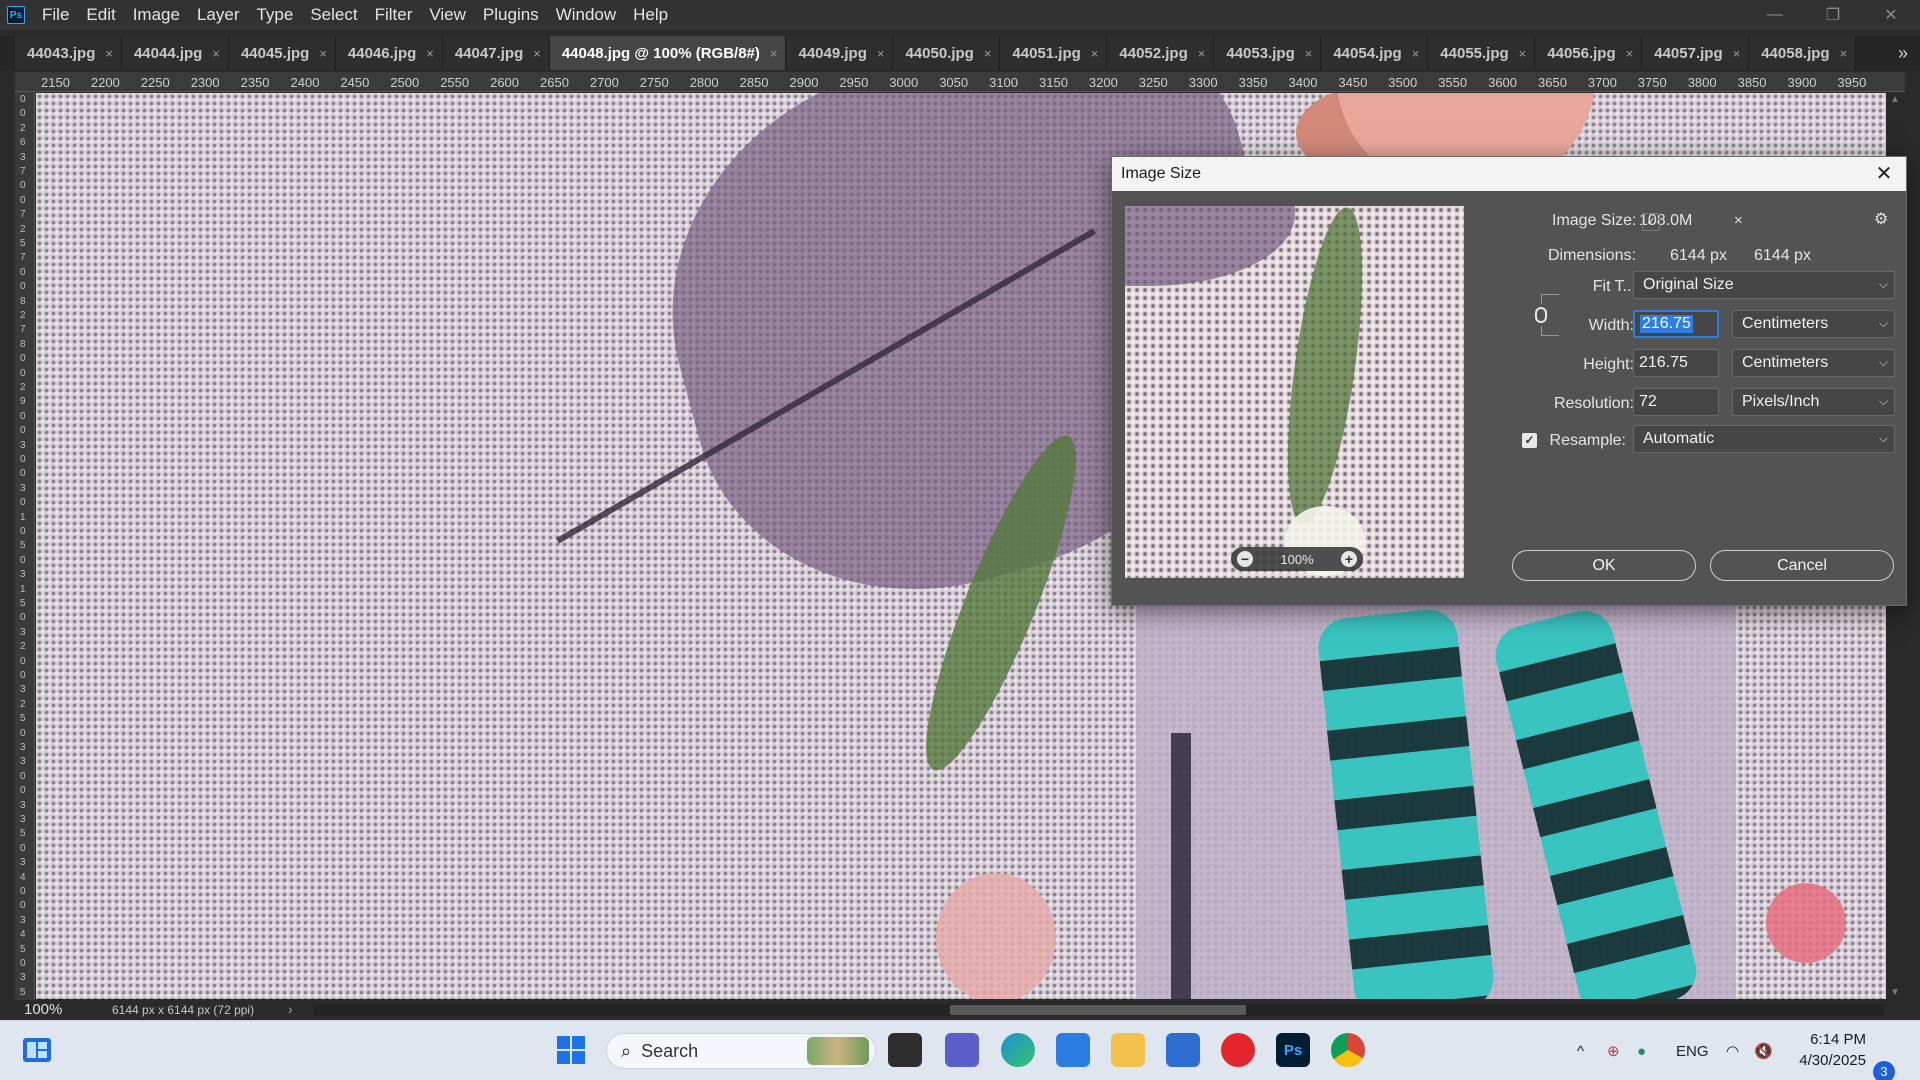 The width and height of the screenshot is (1920, 1080). Describe the element at coordinates (389, 53) in the screenshot. I see `document-tab: 44046.jpg ×` at that location.